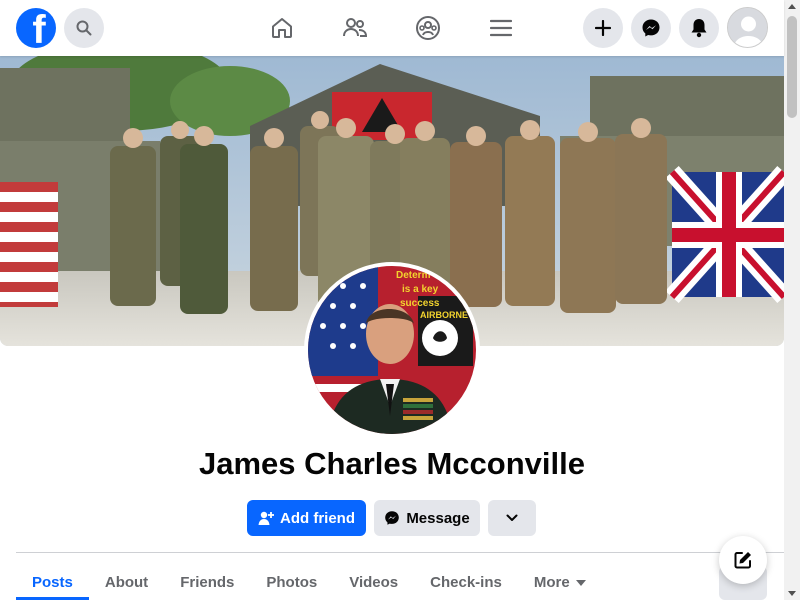 Image resolution: width=800 pixels, height=600 pixels. What do you see at coordinates (580, 583) in the screenshot?
I see `caret-down-icon` at bounding box center [580, 583].